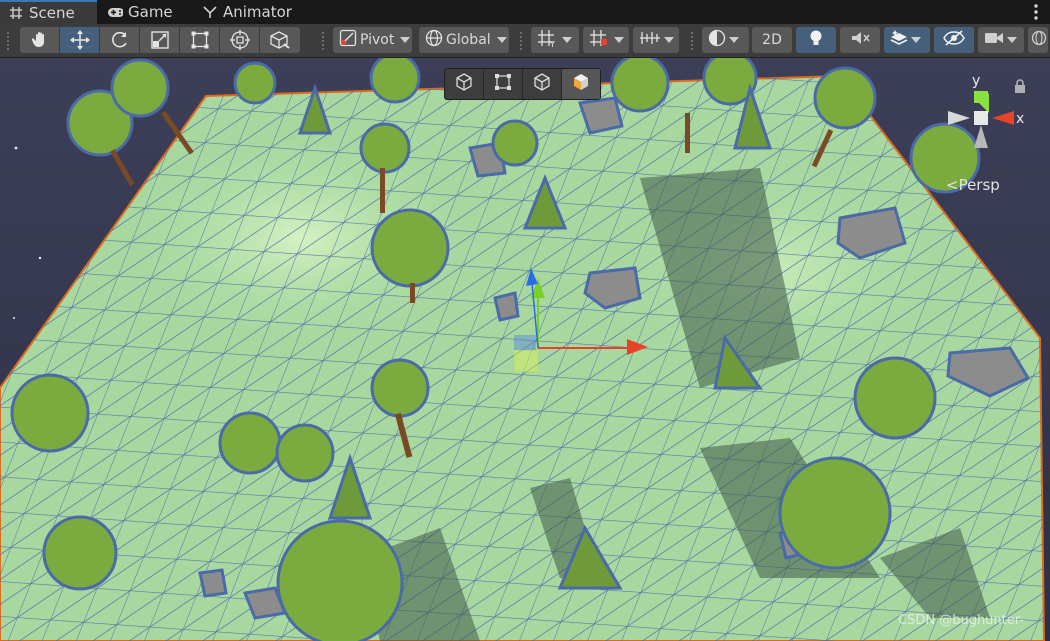 The height and width of the screenshot is (641, 1050). I want to click on toolbar-grip, so click(8, 41).